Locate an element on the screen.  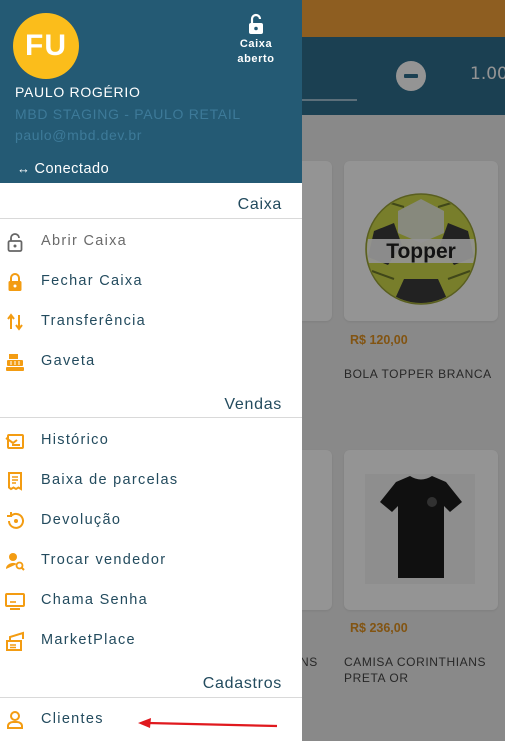
menu-item-chama-senha: Chama Senha is located at coordinates (151, 601).